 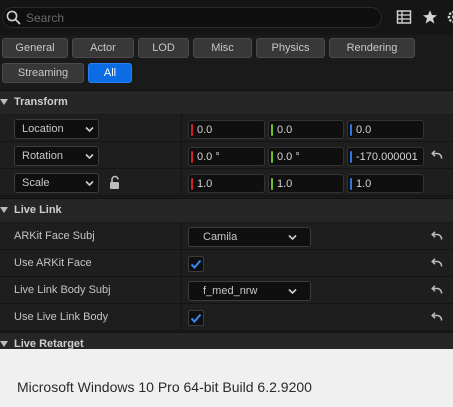 I want to click on name-cell: Scale, so click(x=91, y=182).